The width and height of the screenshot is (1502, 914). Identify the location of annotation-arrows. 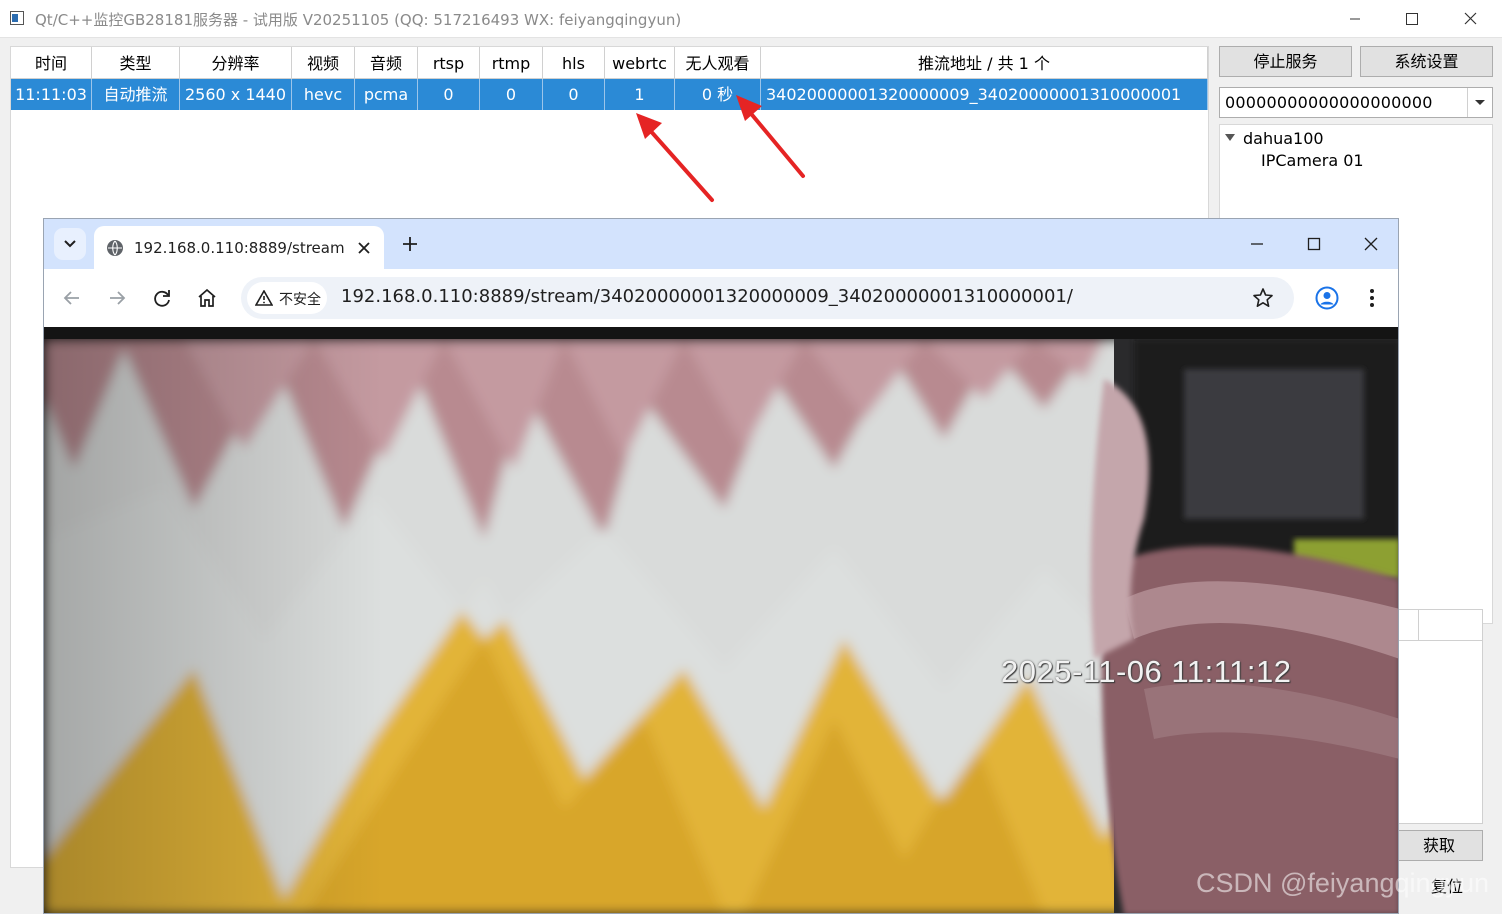
(720, 148).